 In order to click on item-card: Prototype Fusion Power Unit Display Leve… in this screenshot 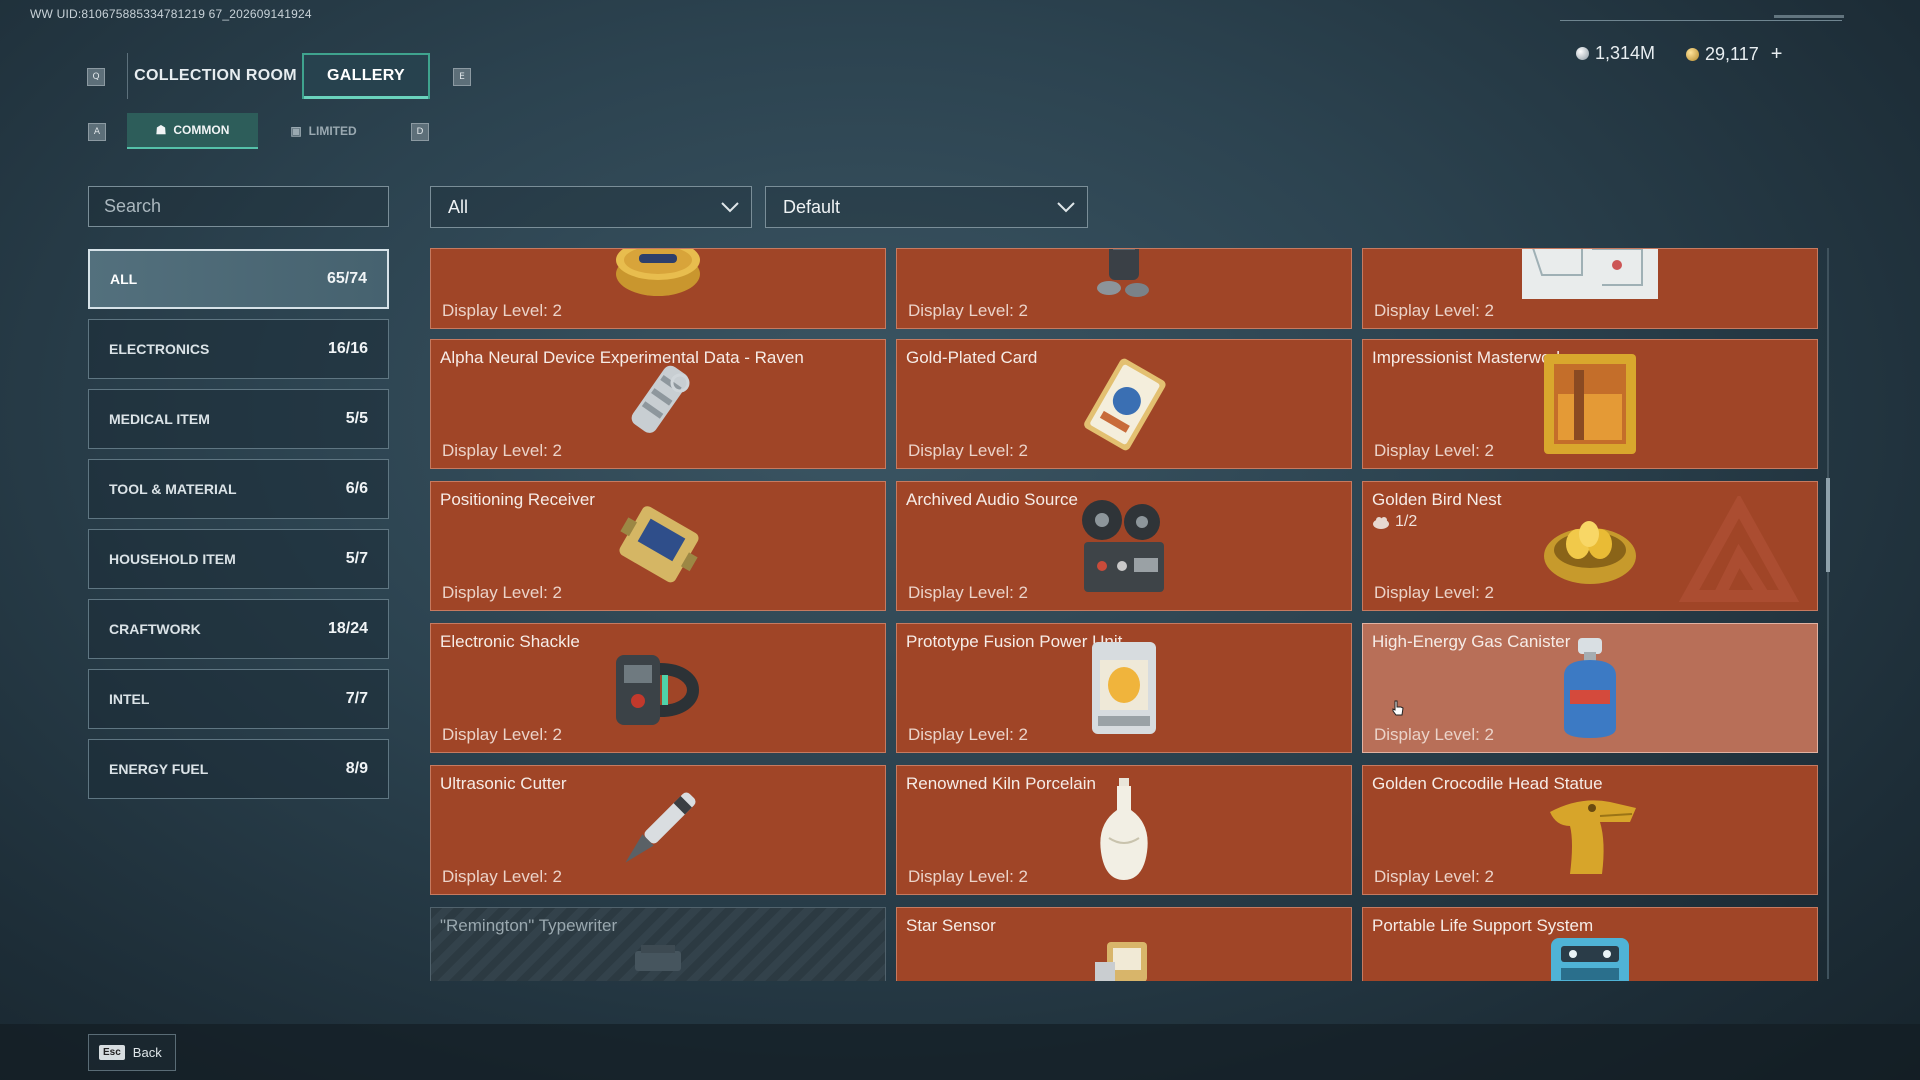, I will do `click(1124, 688)`.